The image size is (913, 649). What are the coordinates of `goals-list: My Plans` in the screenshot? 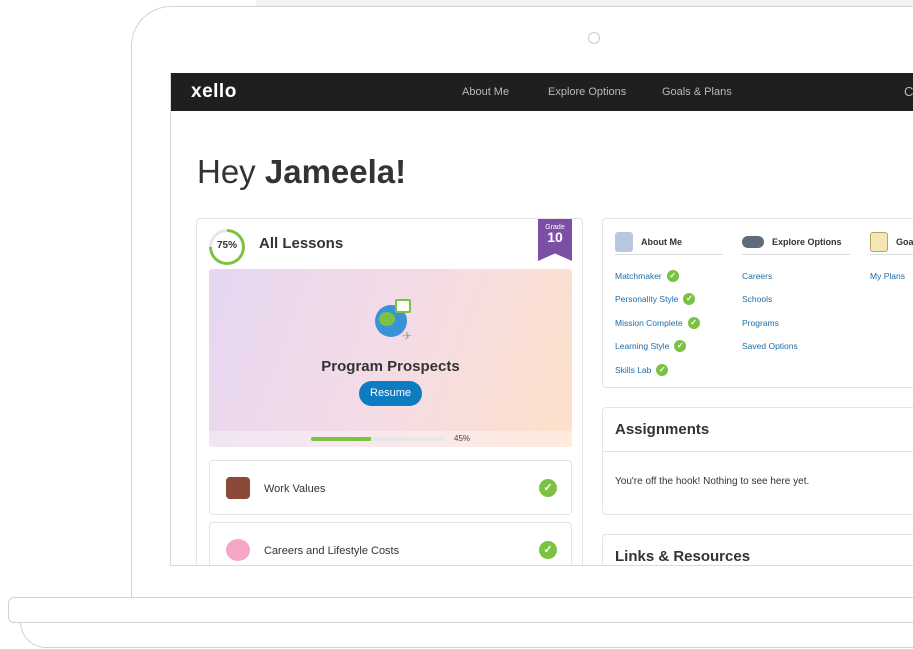 It's located at (891, 276).